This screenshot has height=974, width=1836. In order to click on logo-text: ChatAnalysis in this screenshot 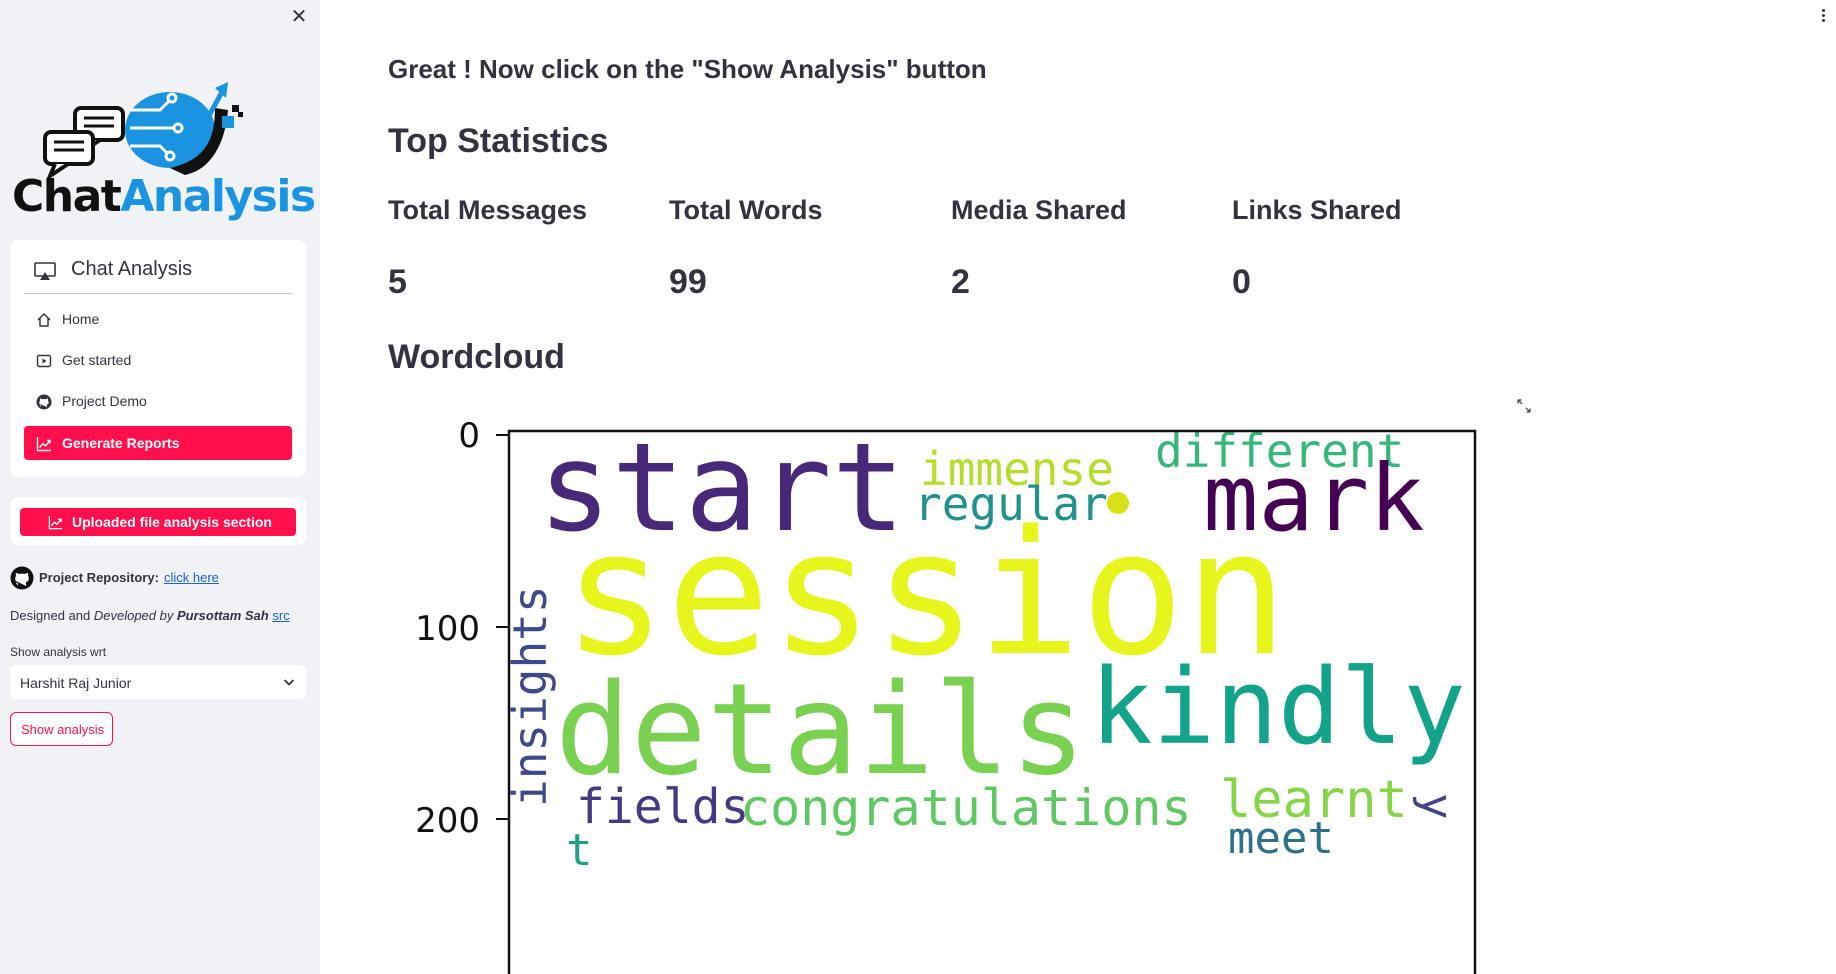, I will do `click(164, 197)`.